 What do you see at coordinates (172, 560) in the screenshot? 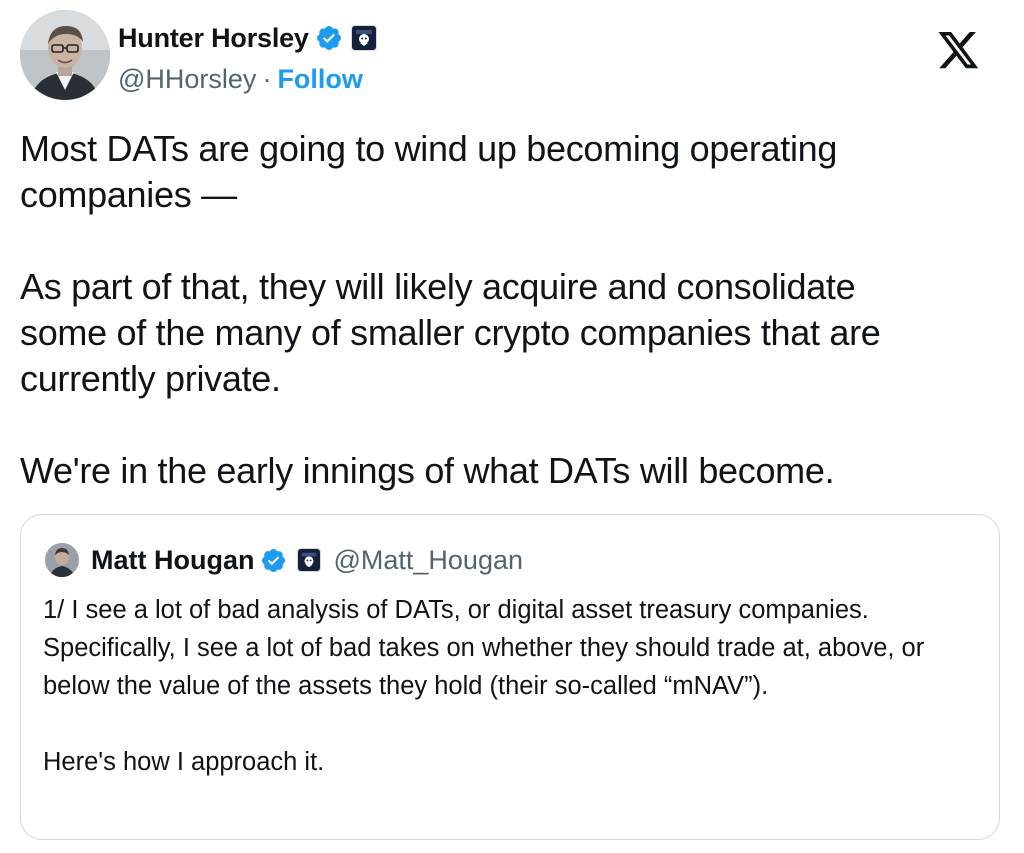
I see `quoted-author-display-name: Matt Hougan` at bounding box center [172, 560].